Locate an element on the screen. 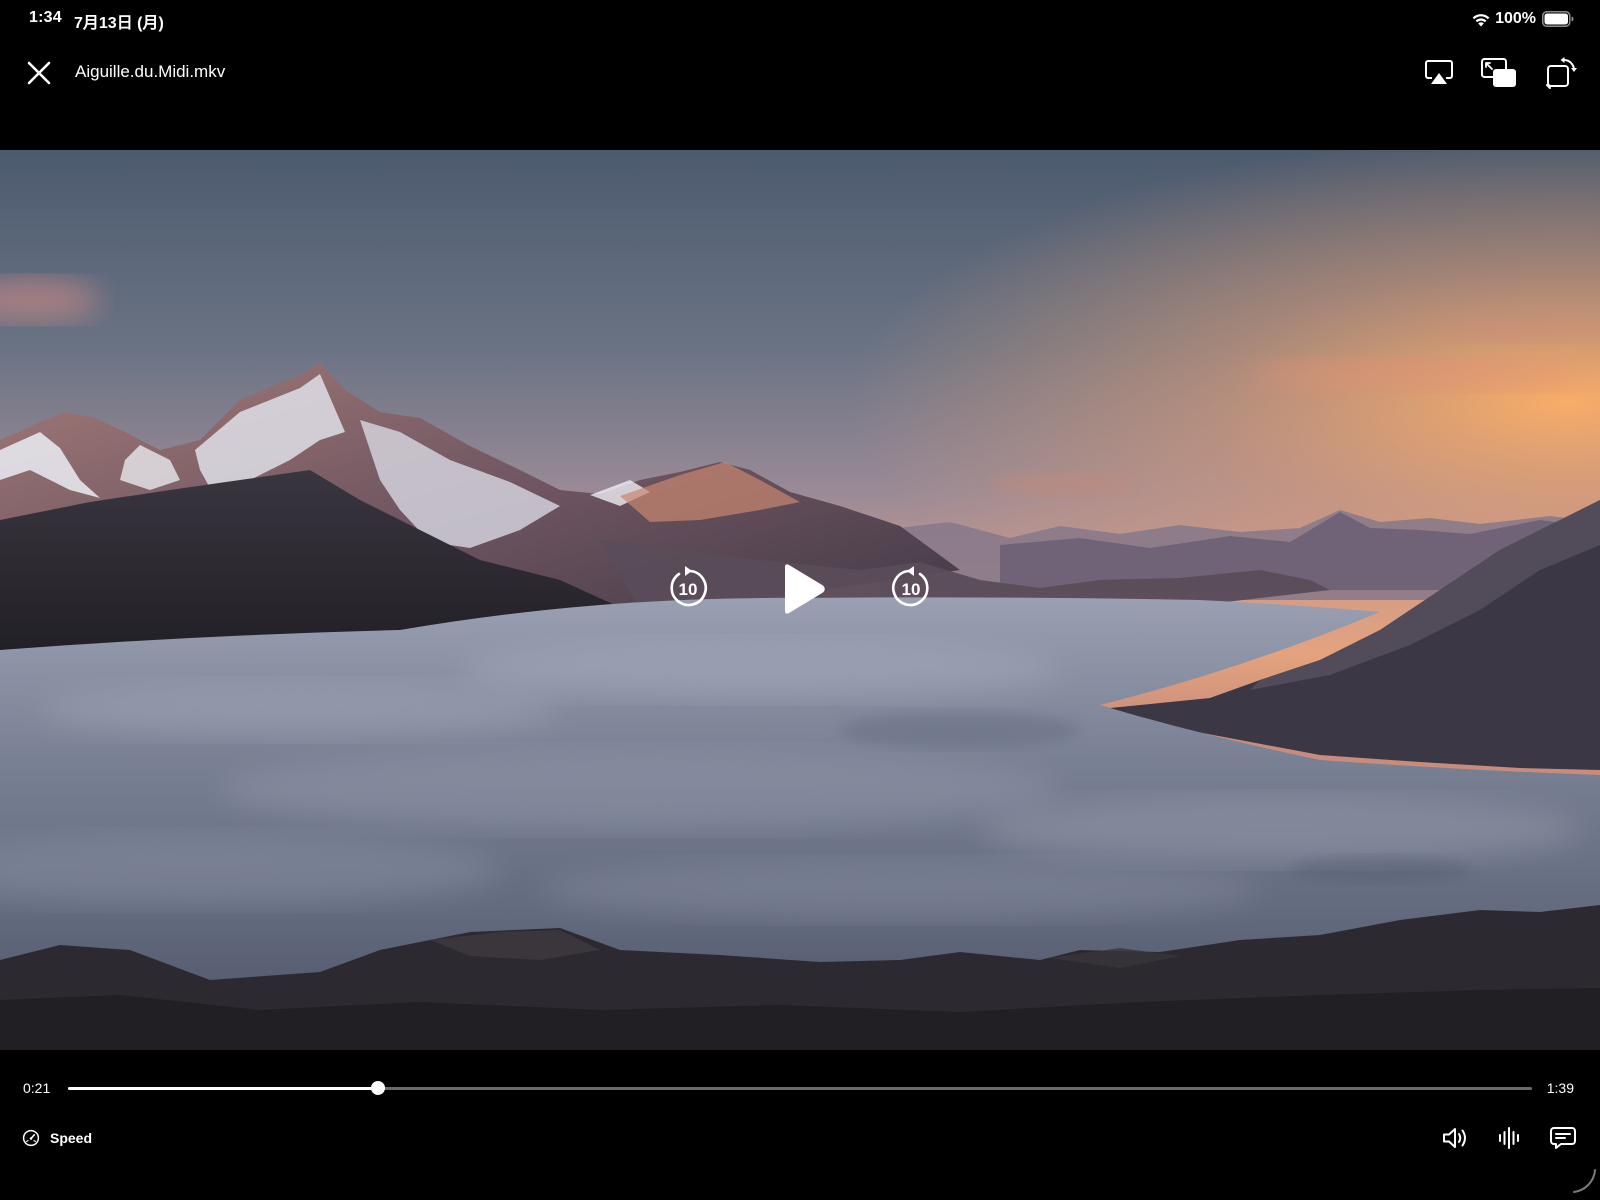  subtitles-button is located at coordinates (1563, 1138).